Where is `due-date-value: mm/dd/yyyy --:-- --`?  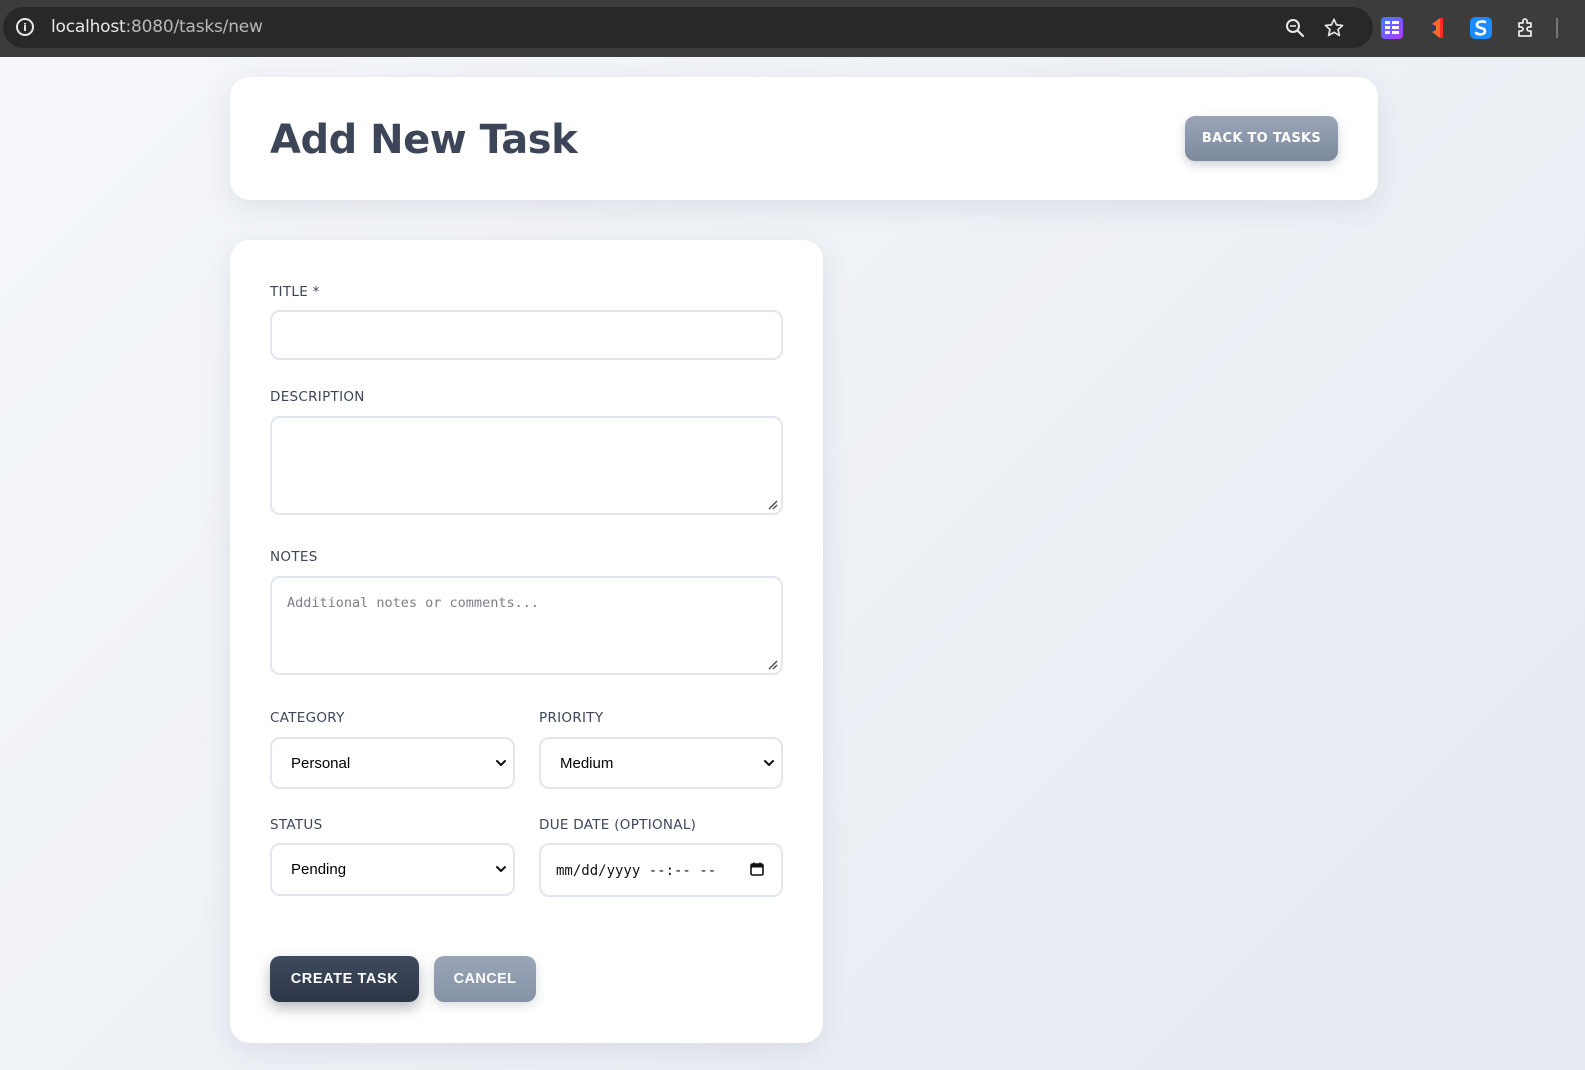
due-date-value: mm/dd/yyyy --:-- -- is located at coordinates (636, 871).